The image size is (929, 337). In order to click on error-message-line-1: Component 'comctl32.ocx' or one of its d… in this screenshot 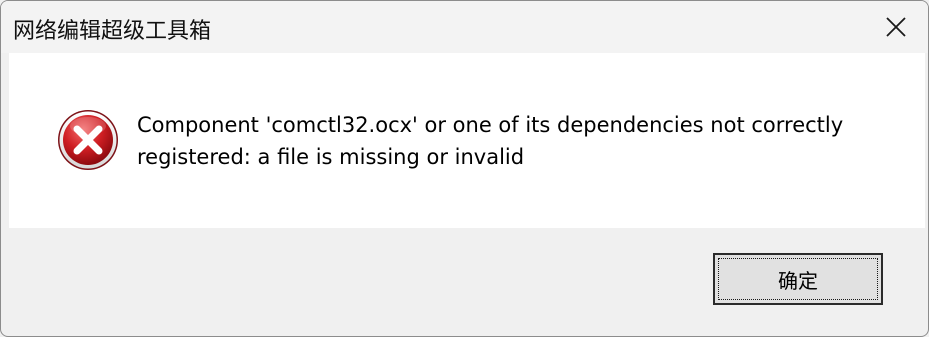, I will do `click(490, 125)`.